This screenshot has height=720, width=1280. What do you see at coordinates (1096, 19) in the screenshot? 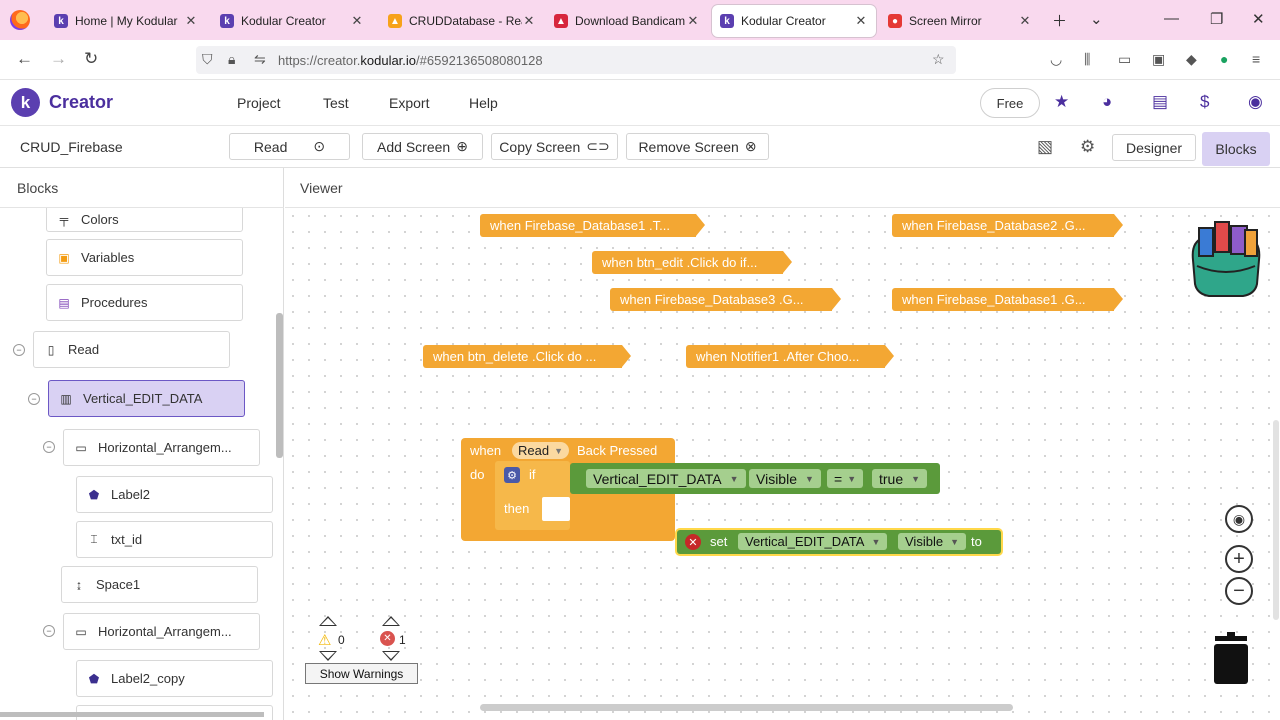
I see `tab-list-chevron-icon: ⌄` at bounding box center [1096, 19].